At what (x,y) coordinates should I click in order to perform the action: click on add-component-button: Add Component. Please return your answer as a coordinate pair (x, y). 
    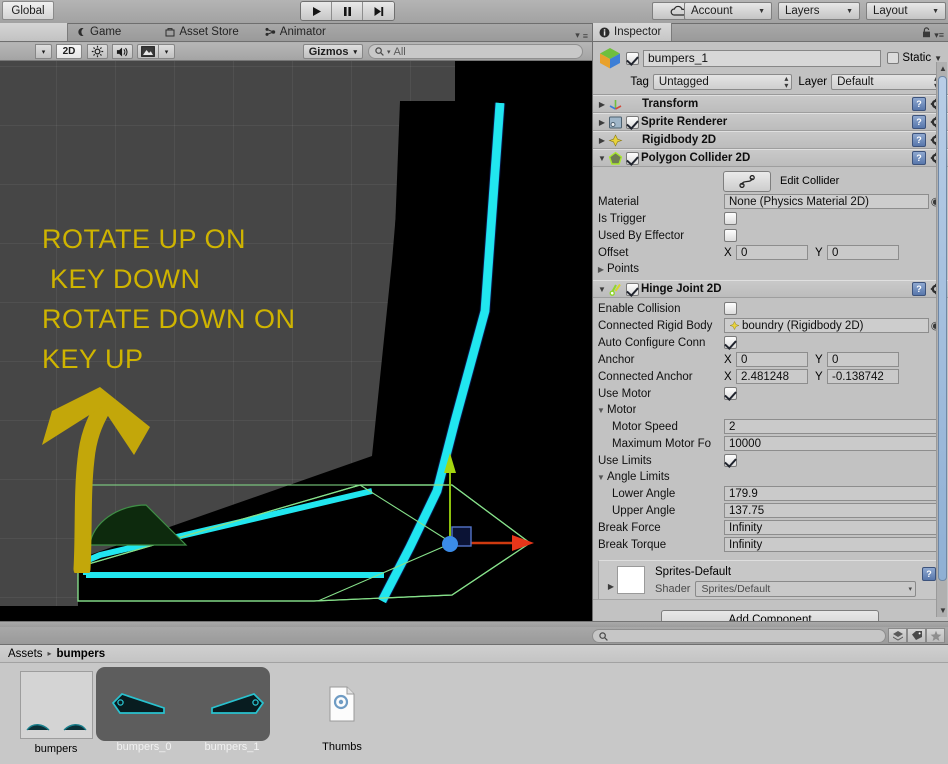
    Looking at the image, I should click on (770, 615).